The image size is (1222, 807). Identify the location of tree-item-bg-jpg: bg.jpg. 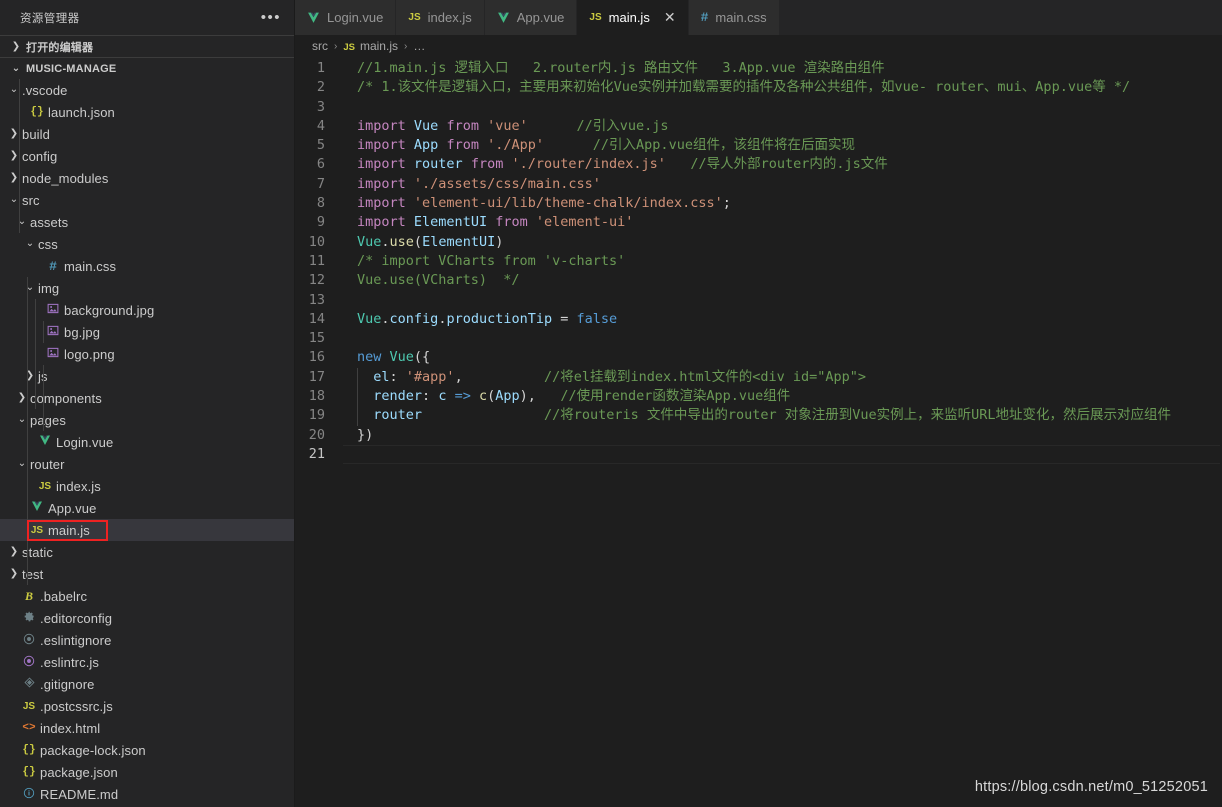
(147, 332).